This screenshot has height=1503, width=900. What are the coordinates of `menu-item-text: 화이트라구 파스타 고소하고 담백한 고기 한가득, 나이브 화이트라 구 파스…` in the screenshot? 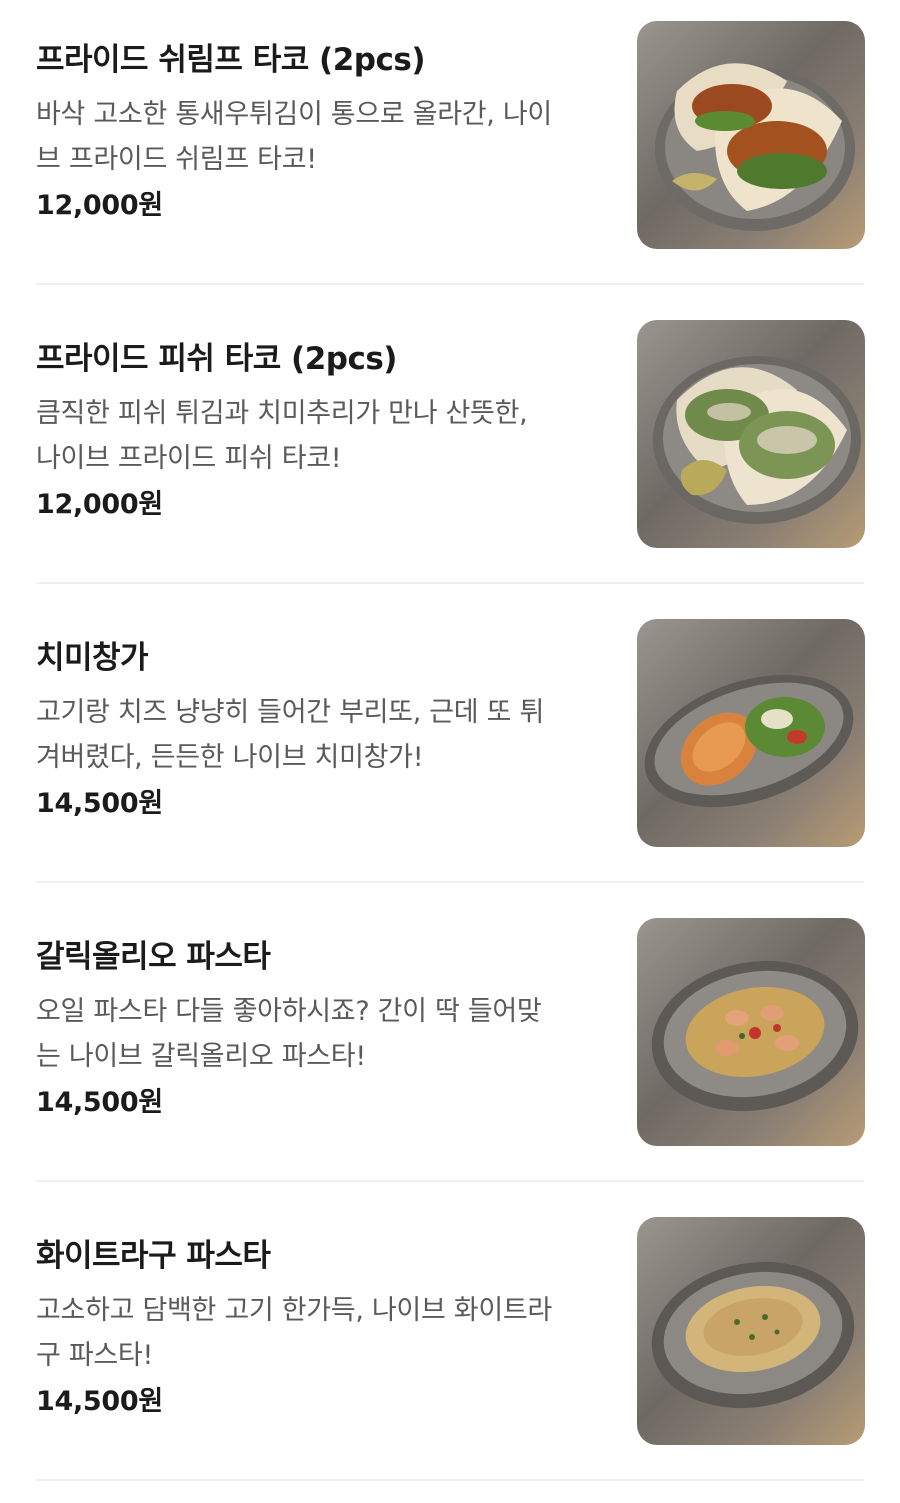 It's located at (326, 1328).